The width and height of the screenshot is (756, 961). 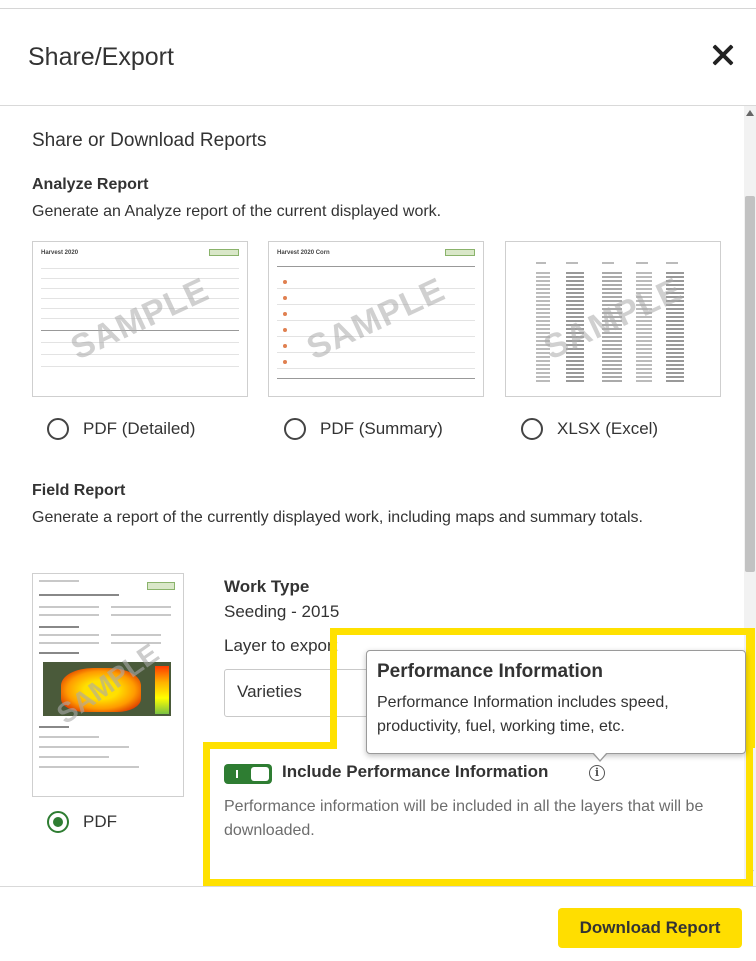 I want to click on layer-to-export-label: Layer to export, so click(x=281, y=645).